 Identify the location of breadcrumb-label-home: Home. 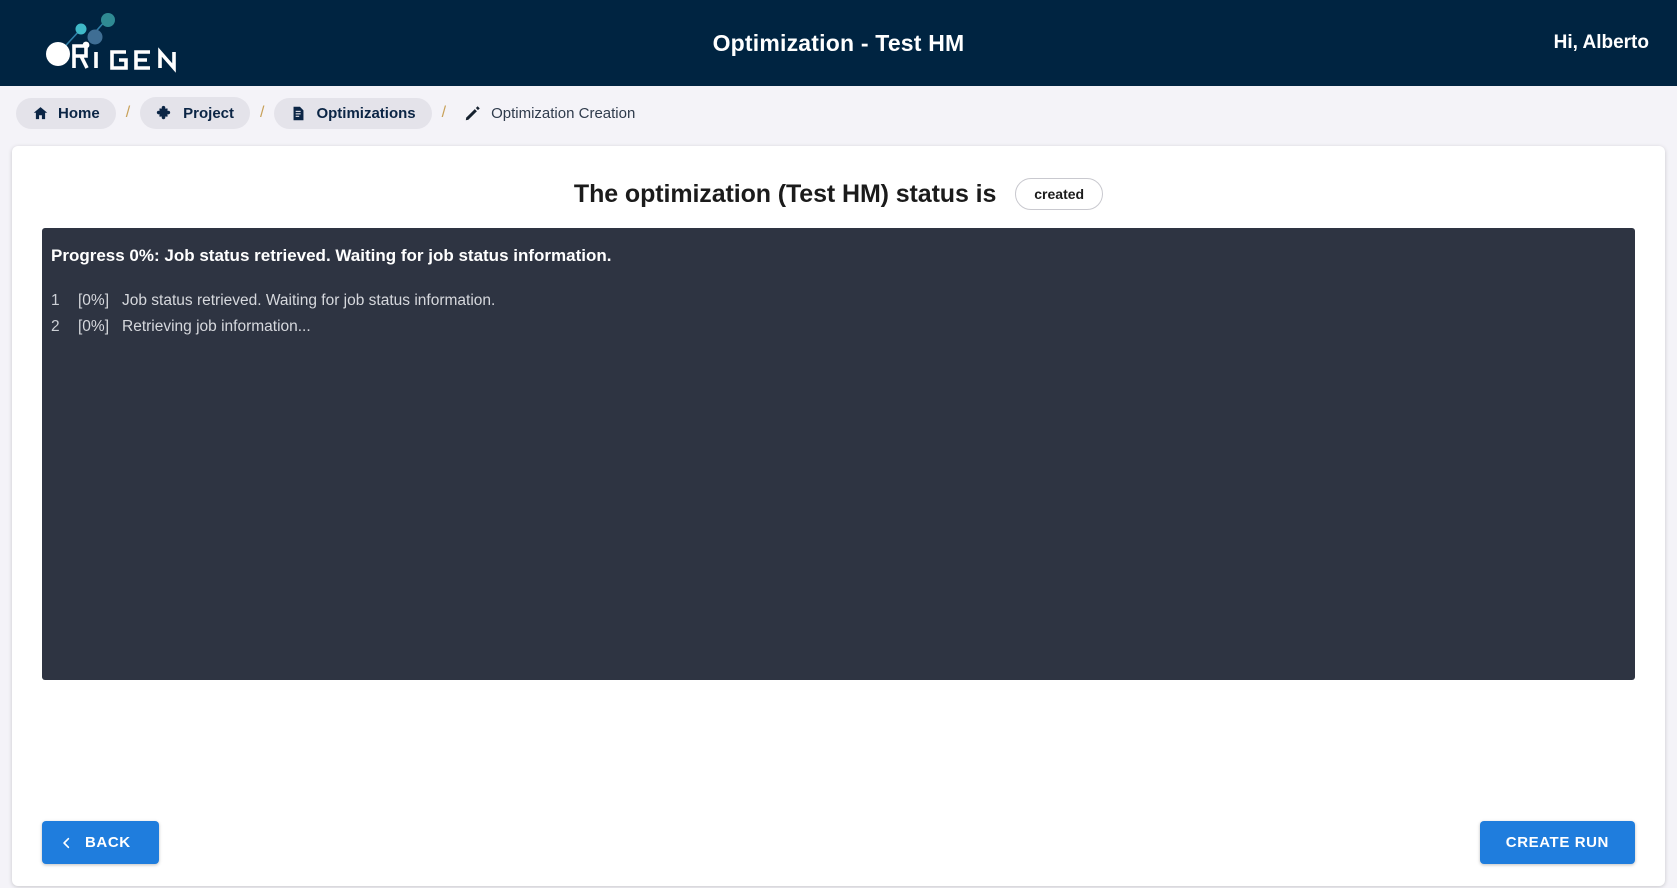
(79, 113).